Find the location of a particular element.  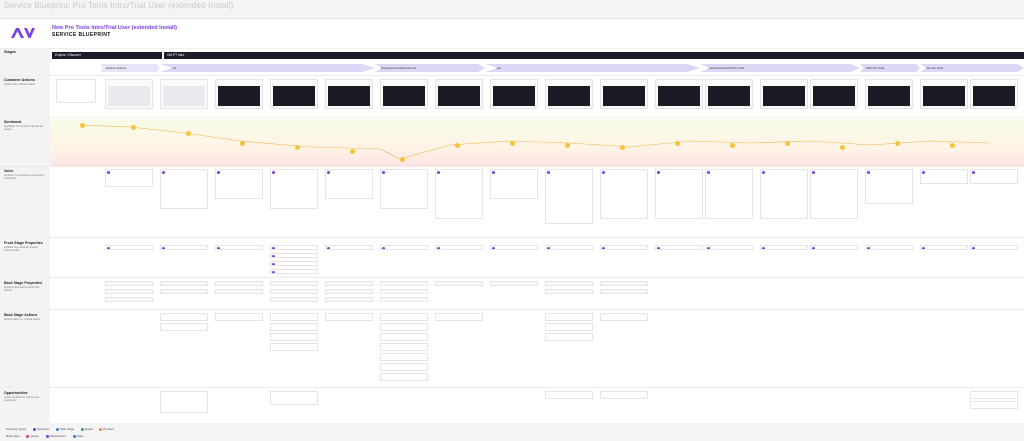

stage-start-pro-tools: Start Pro Tools is located at coordinates (890, 68).